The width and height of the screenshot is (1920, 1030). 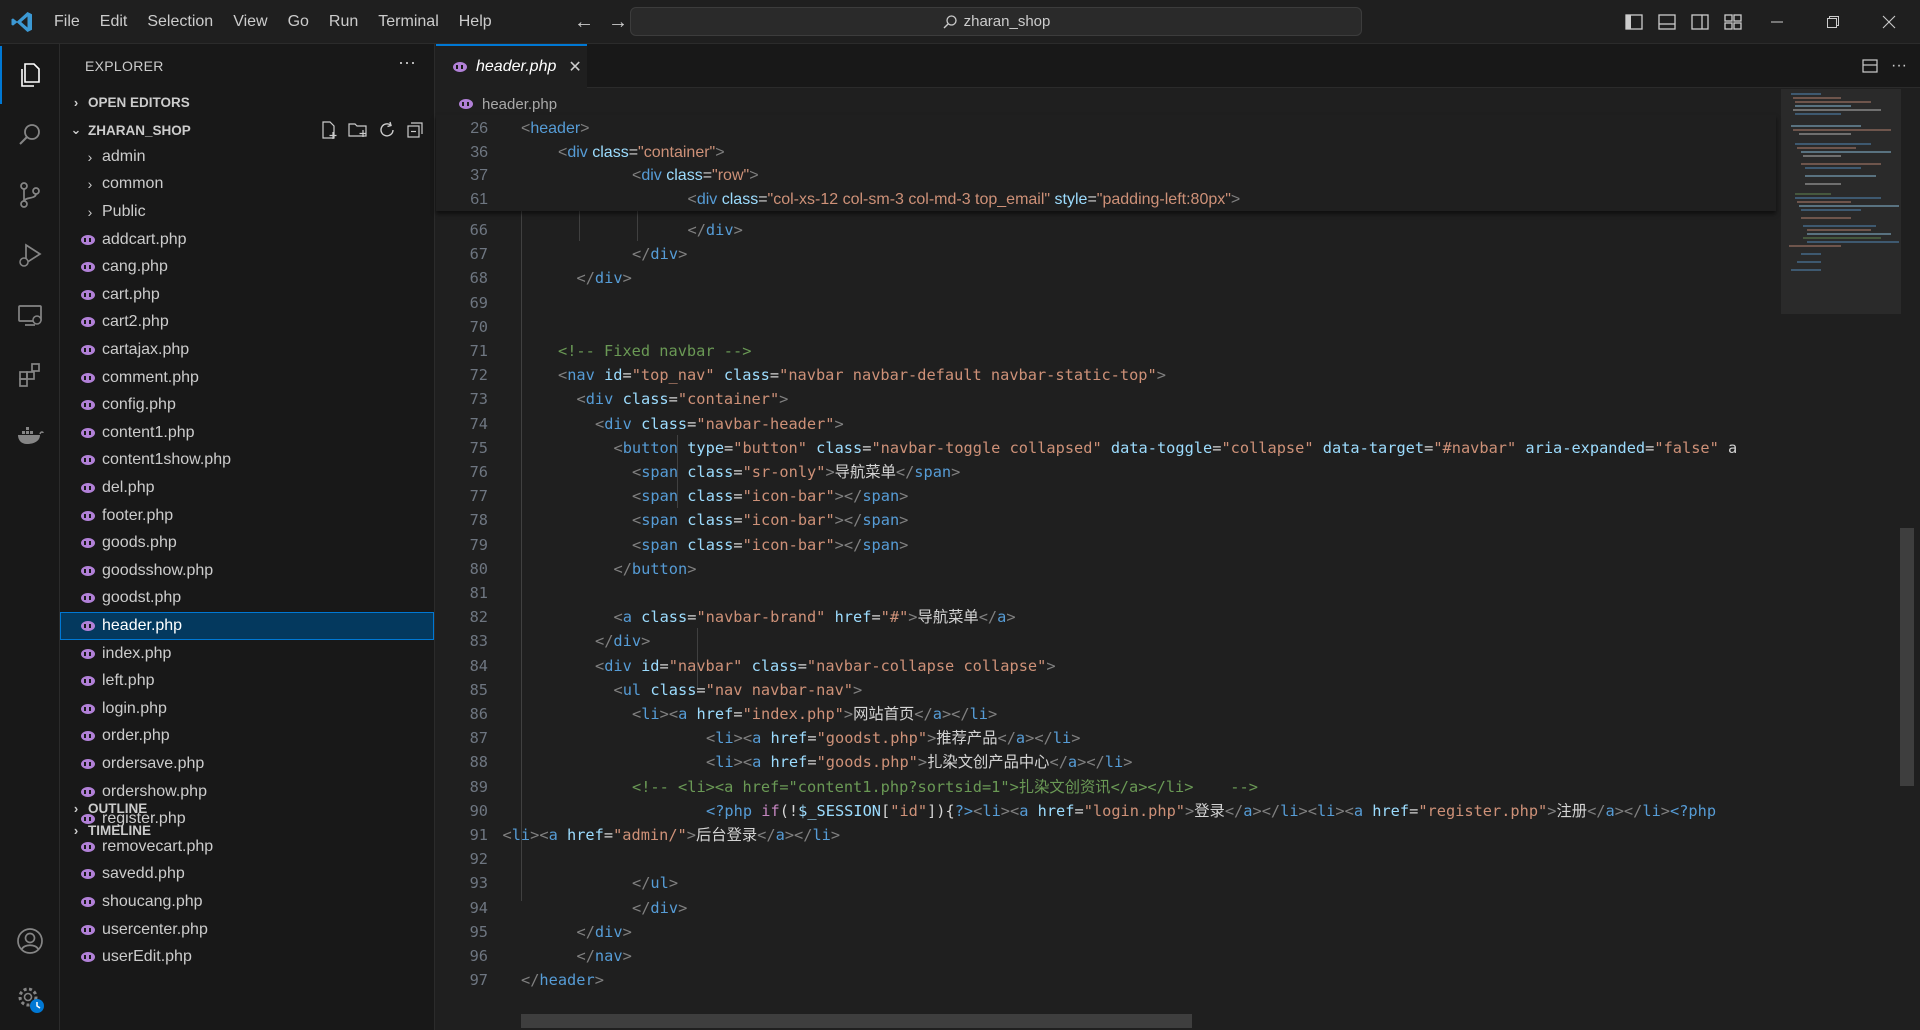 What do you see at coordinates (30, 999) in the screenshot?
I see `manage-gear-icon` at bounding box center [30, 999].